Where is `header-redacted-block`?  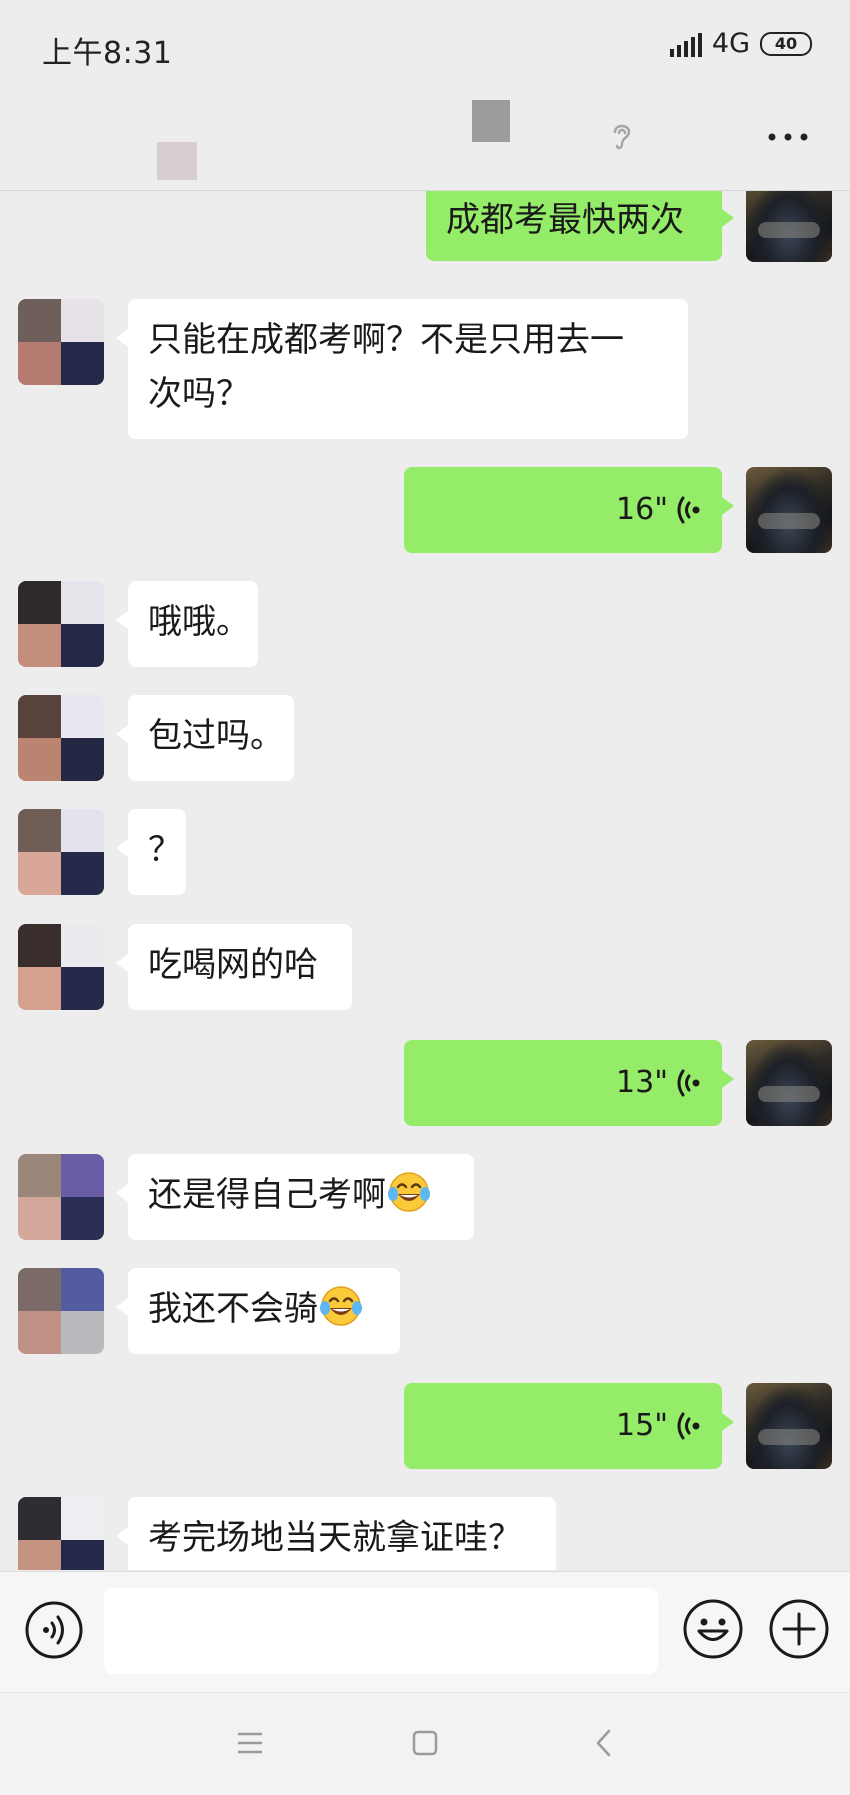
header-redacted-block is located at coordinates (177, 161).